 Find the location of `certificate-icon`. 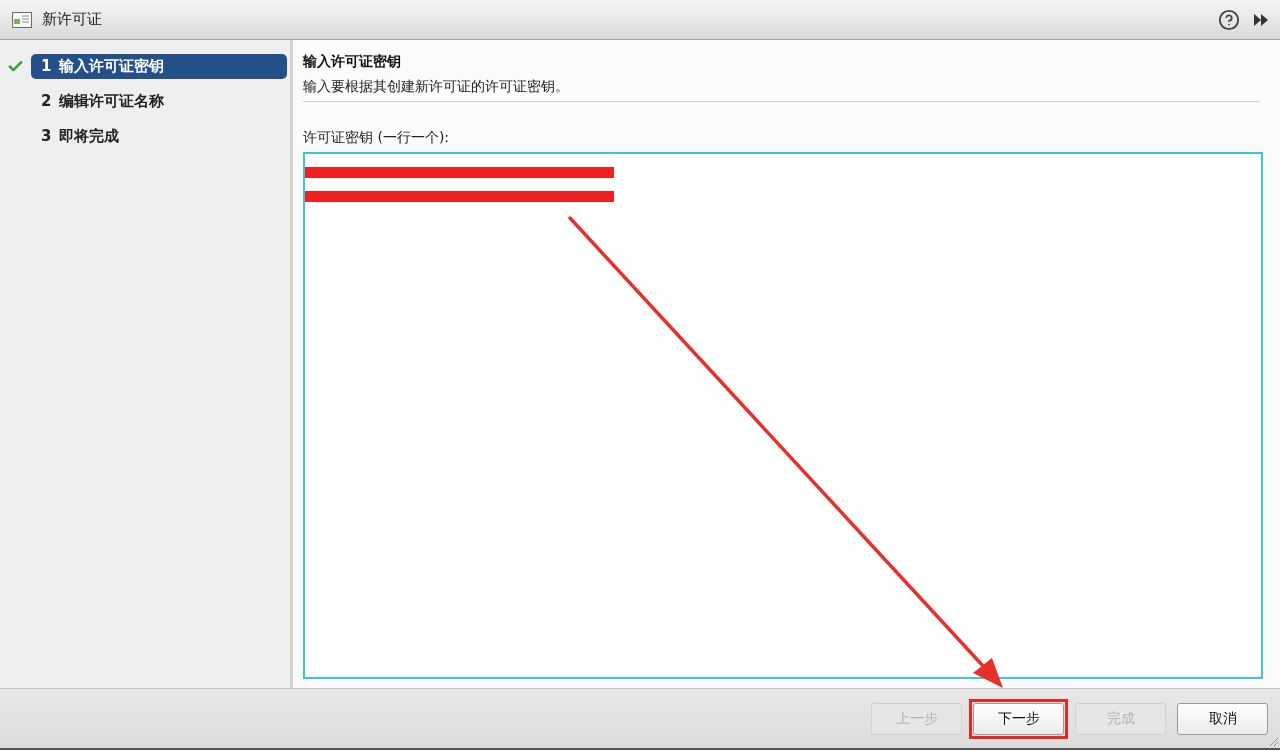

certificate-icon is located at coordinates (22, 19).